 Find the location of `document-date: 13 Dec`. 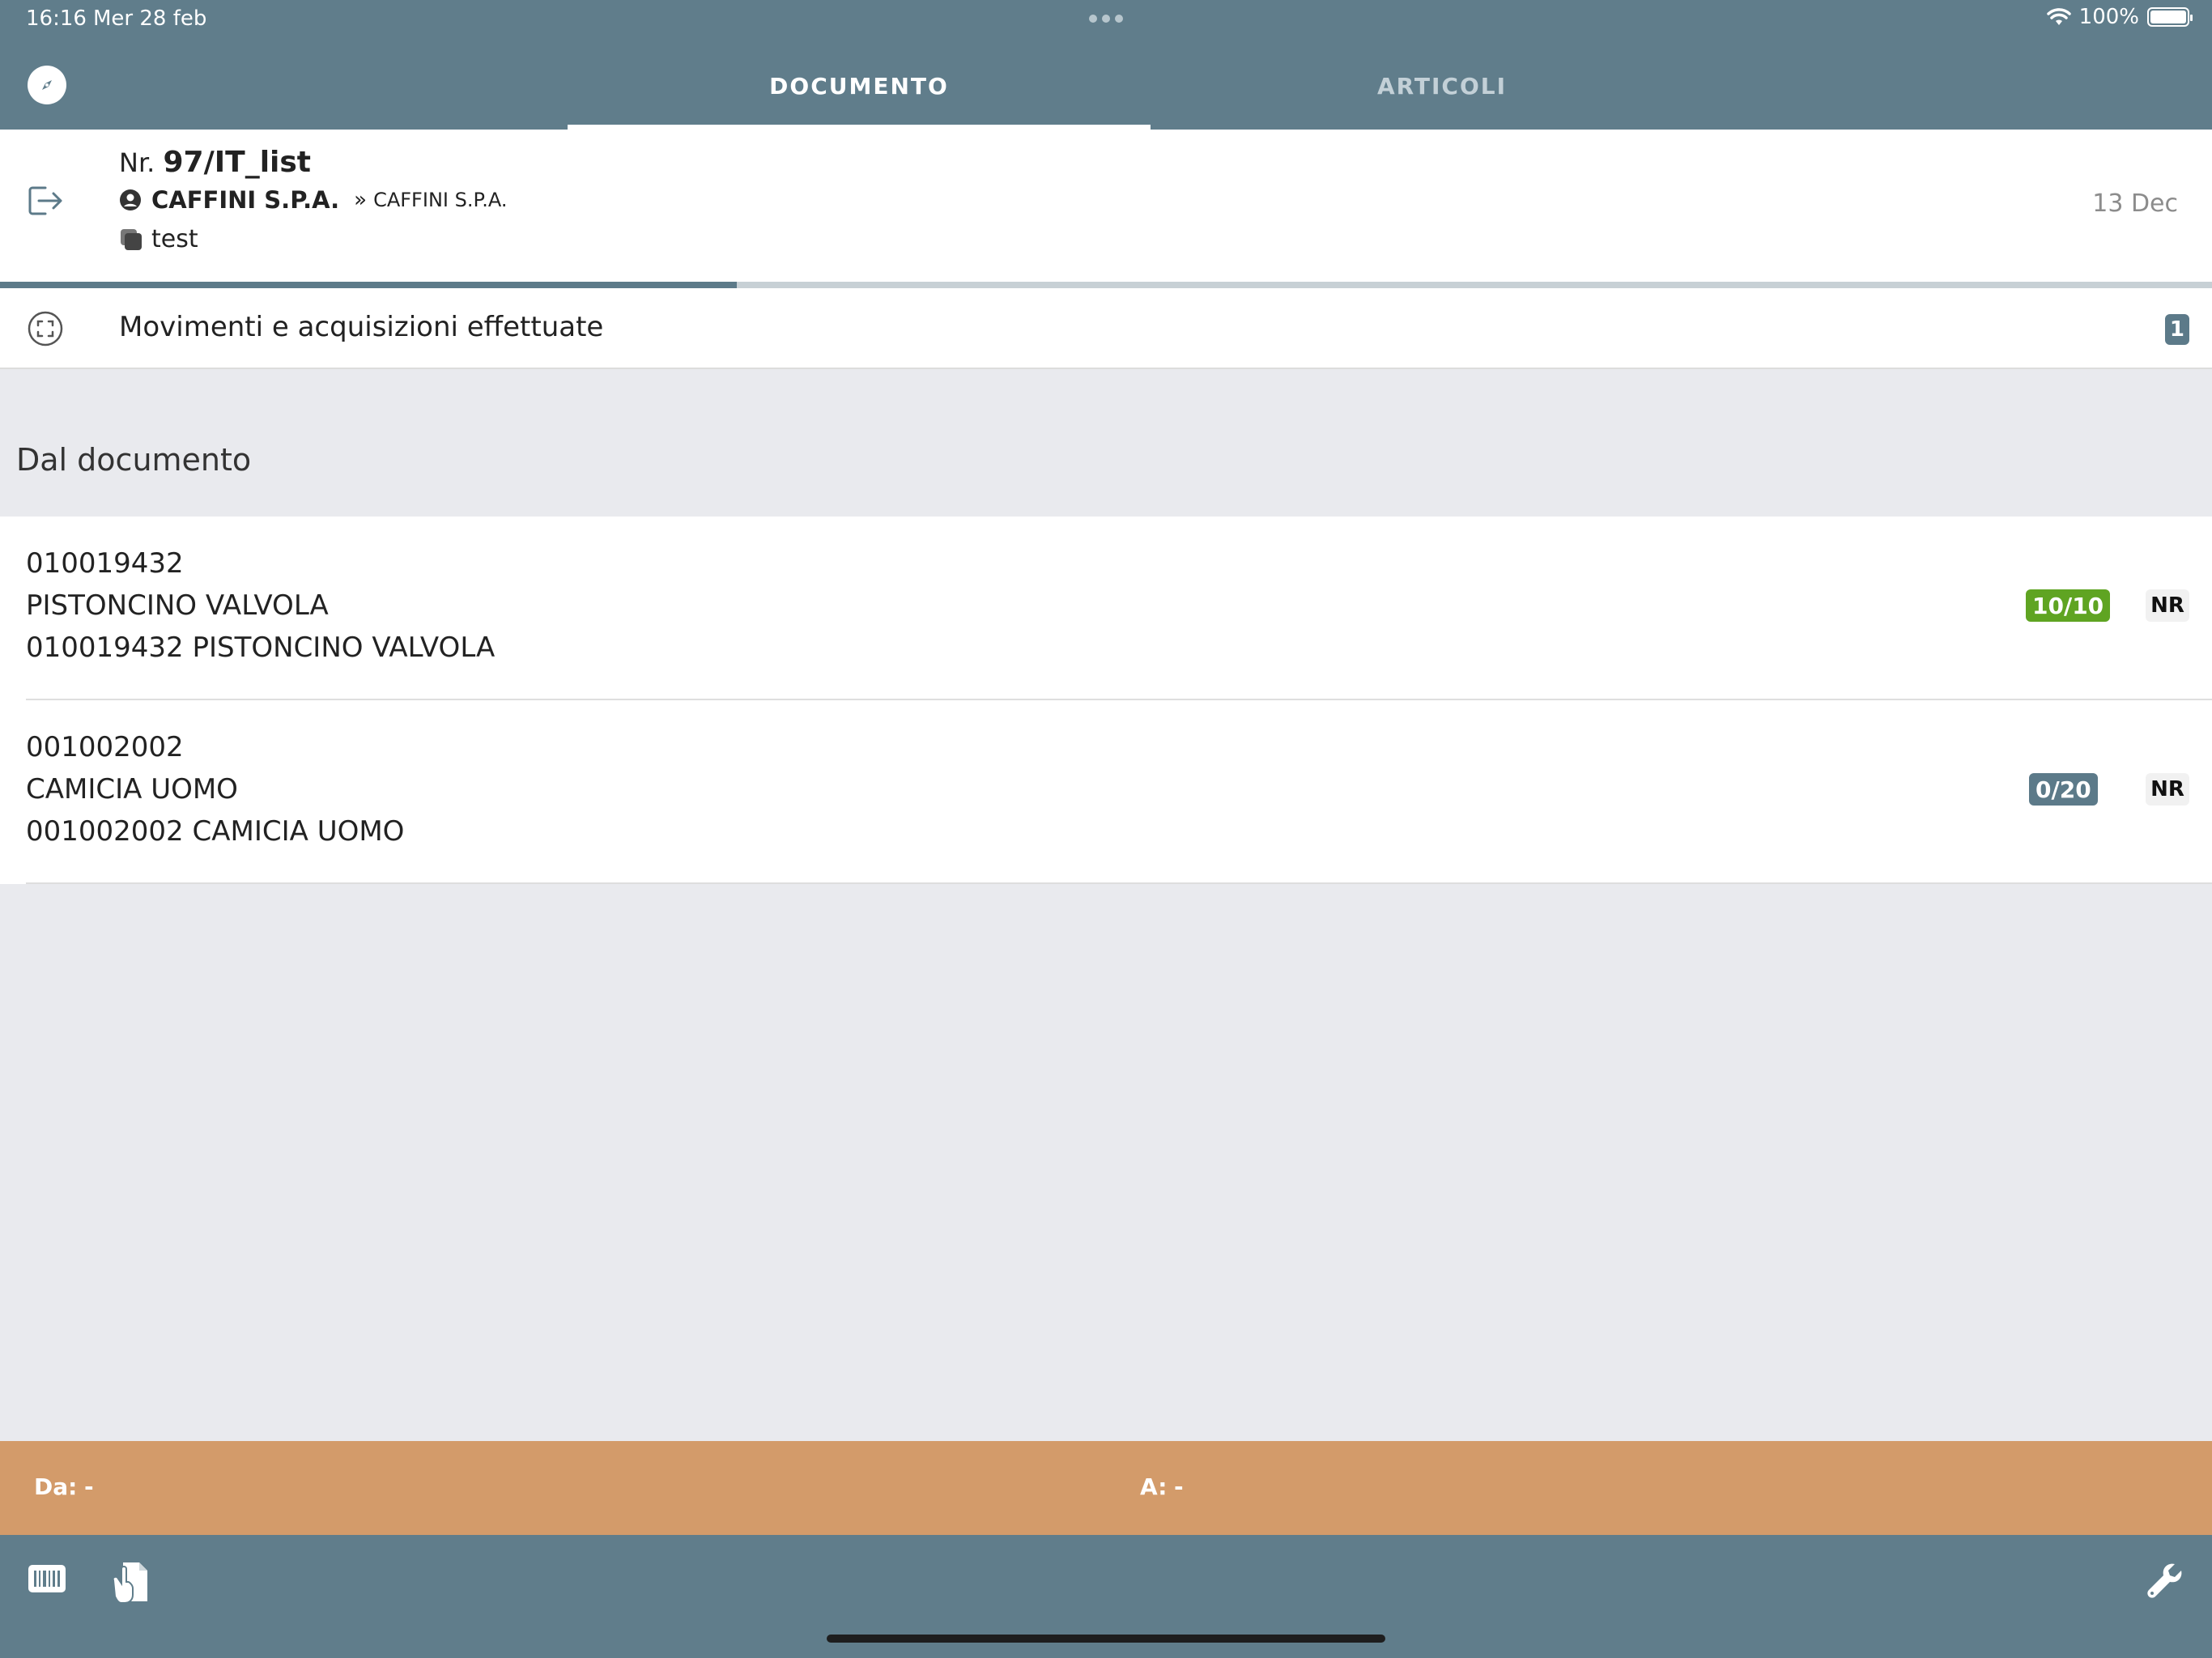

document-date: 13 Dec is located at coordinates (2135, 203).